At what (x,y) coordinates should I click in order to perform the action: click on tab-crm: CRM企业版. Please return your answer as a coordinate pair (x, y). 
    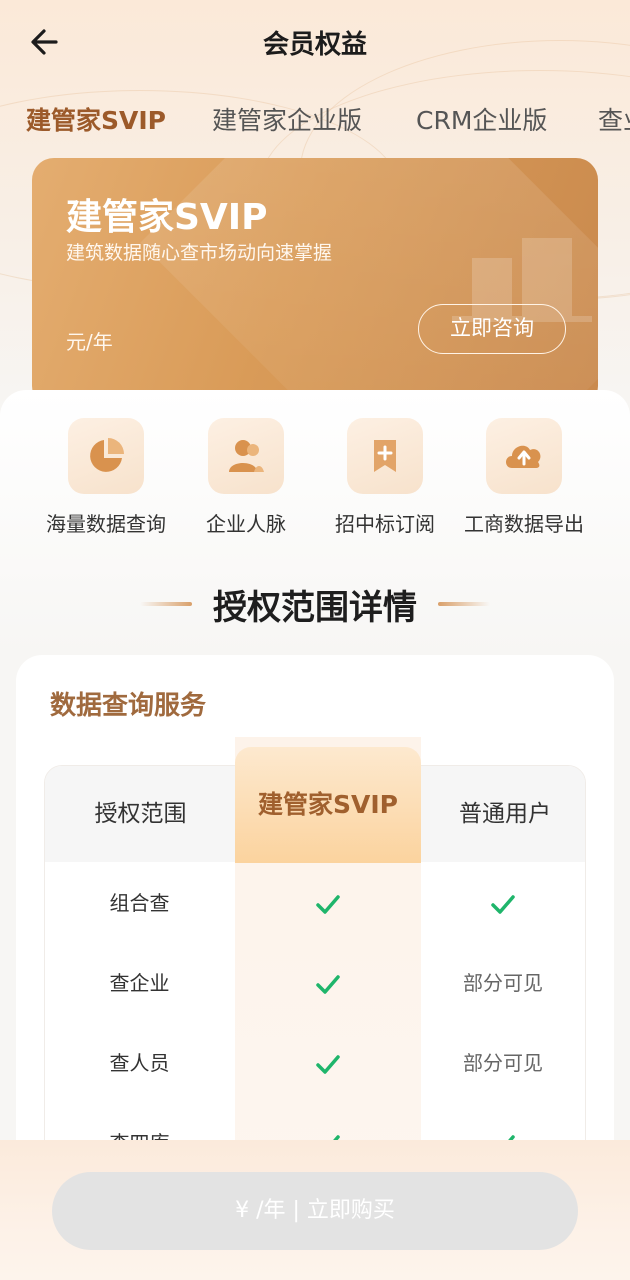
    Looking at the image, I should click on (481, 121).